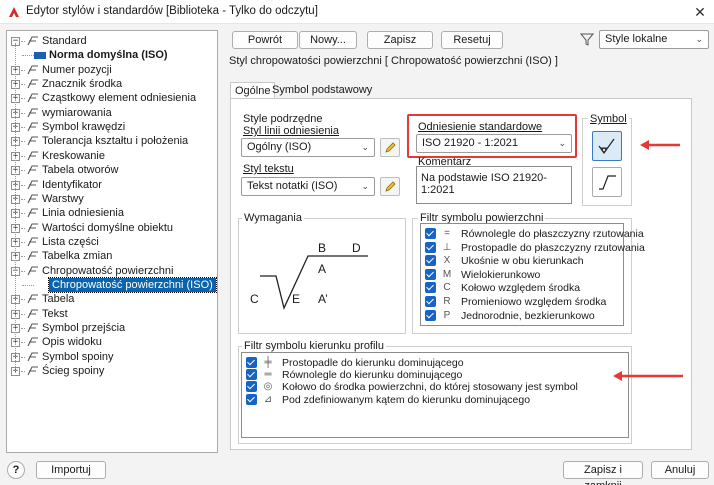 The image size is (714, 485). What do you see at coordinates (84, 328) in the screenshot?
I see `tree-item-label: Symbol przejścia` at bounding box center [84, 328].